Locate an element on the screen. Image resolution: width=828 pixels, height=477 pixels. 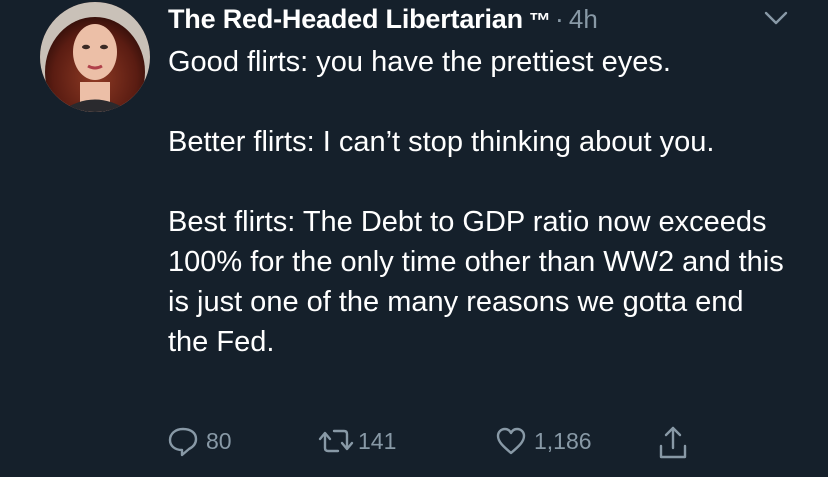
tweet-actions: 80 141 1,186 is located at coordinates (446, 444).